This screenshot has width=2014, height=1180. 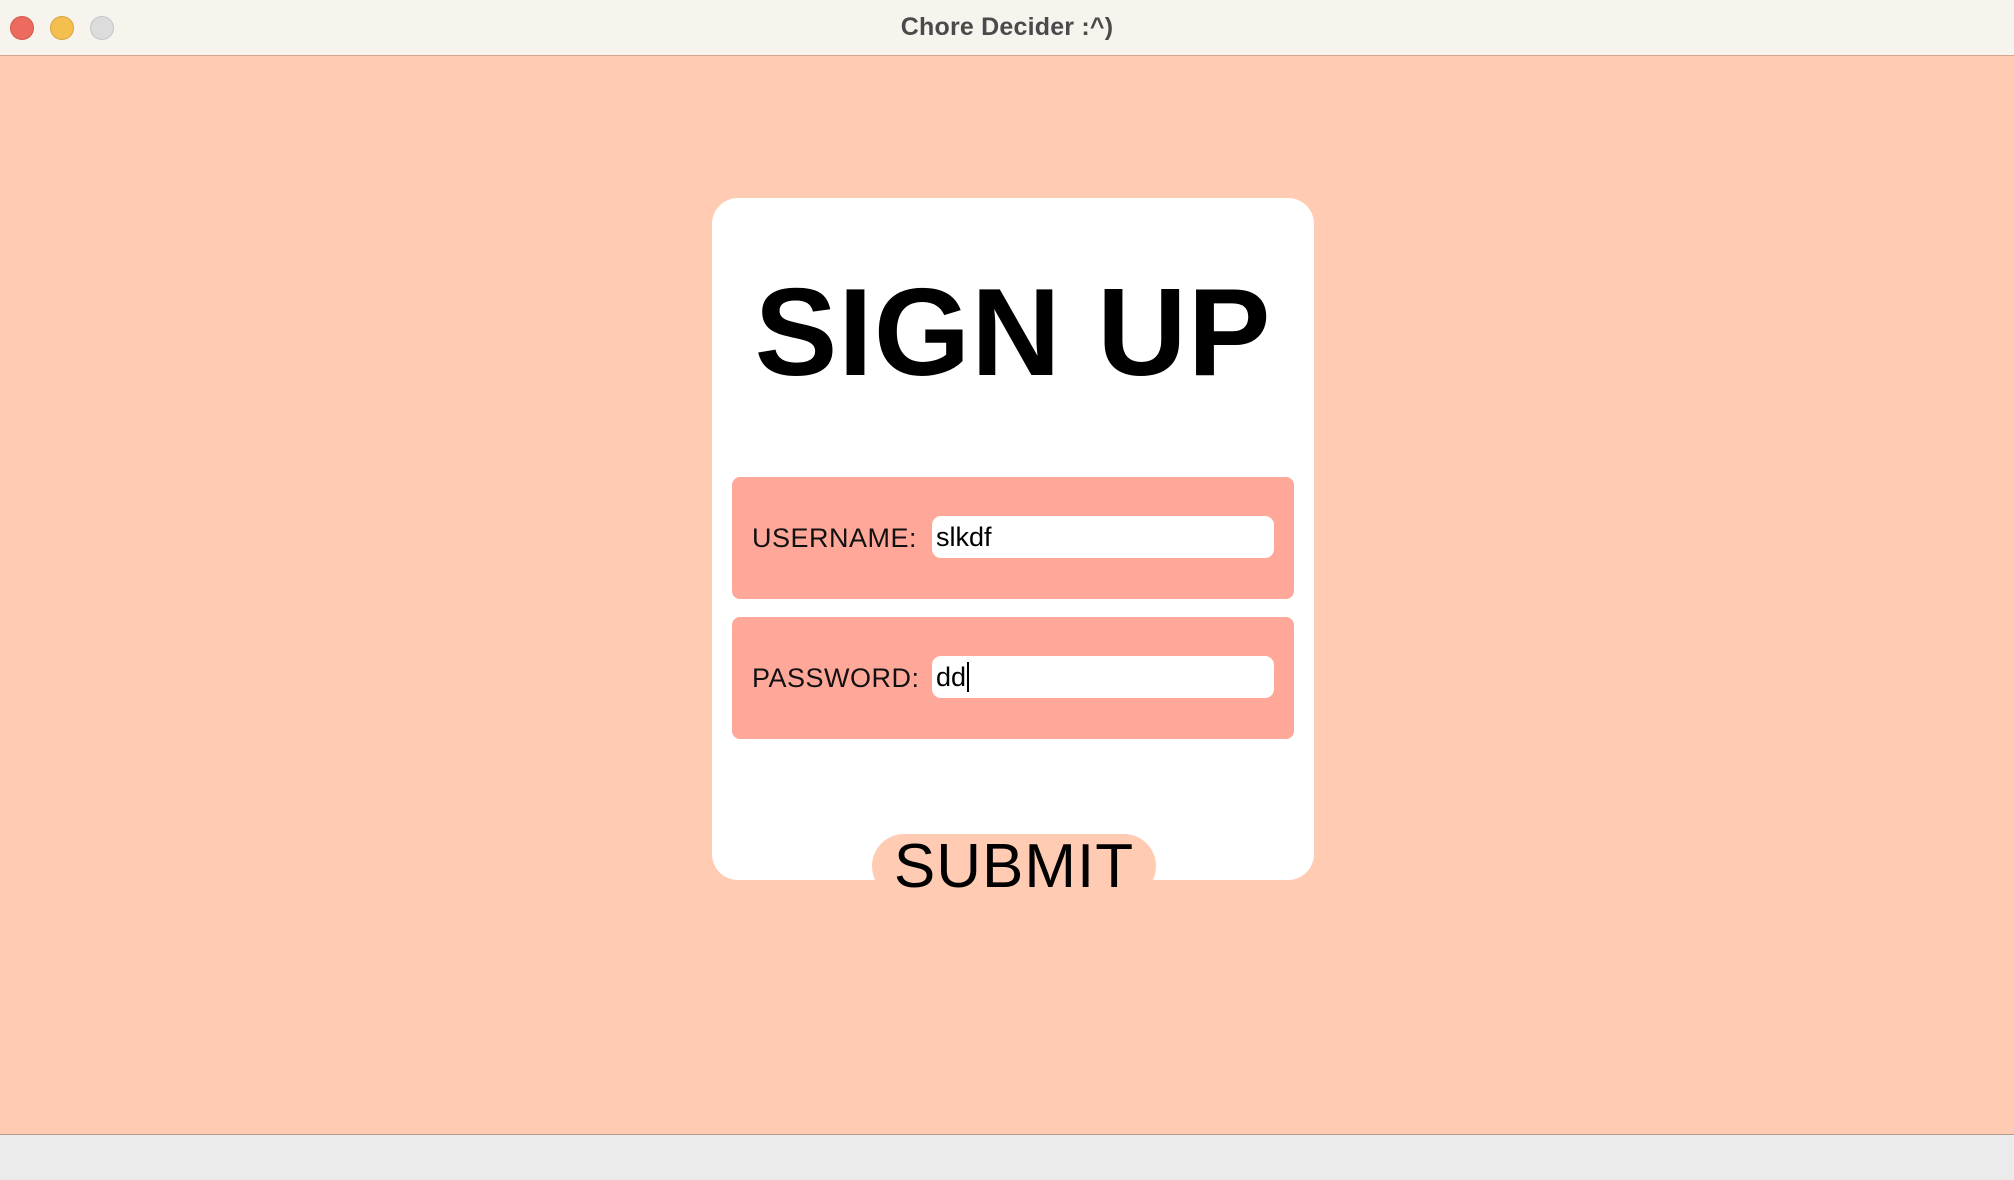 I want to click on password-value: dd, so click(x=951, y=677).